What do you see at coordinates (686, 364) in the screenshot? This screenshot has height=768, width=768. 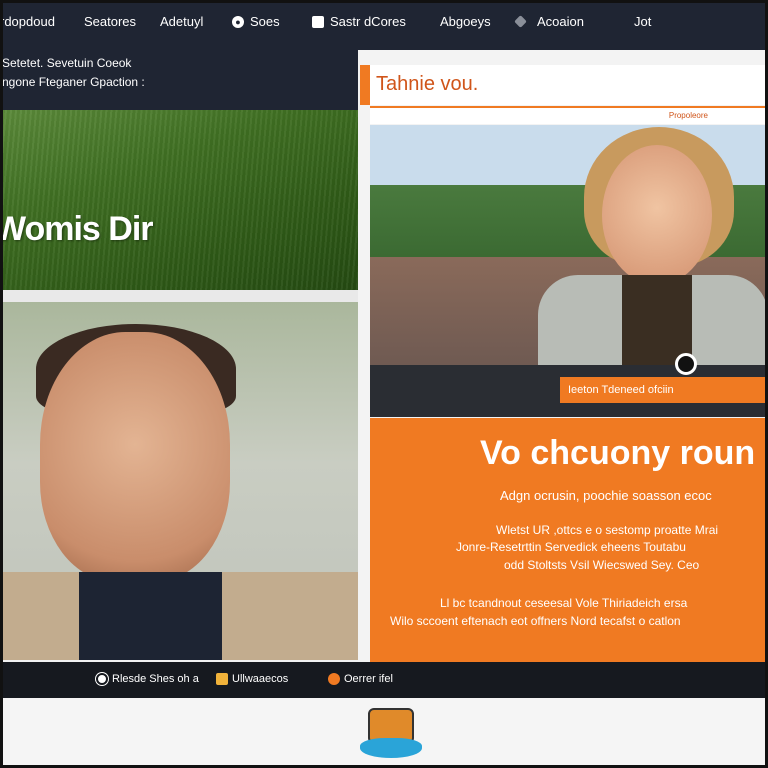 I see `camera-icon` at bounding box center [686, 364].